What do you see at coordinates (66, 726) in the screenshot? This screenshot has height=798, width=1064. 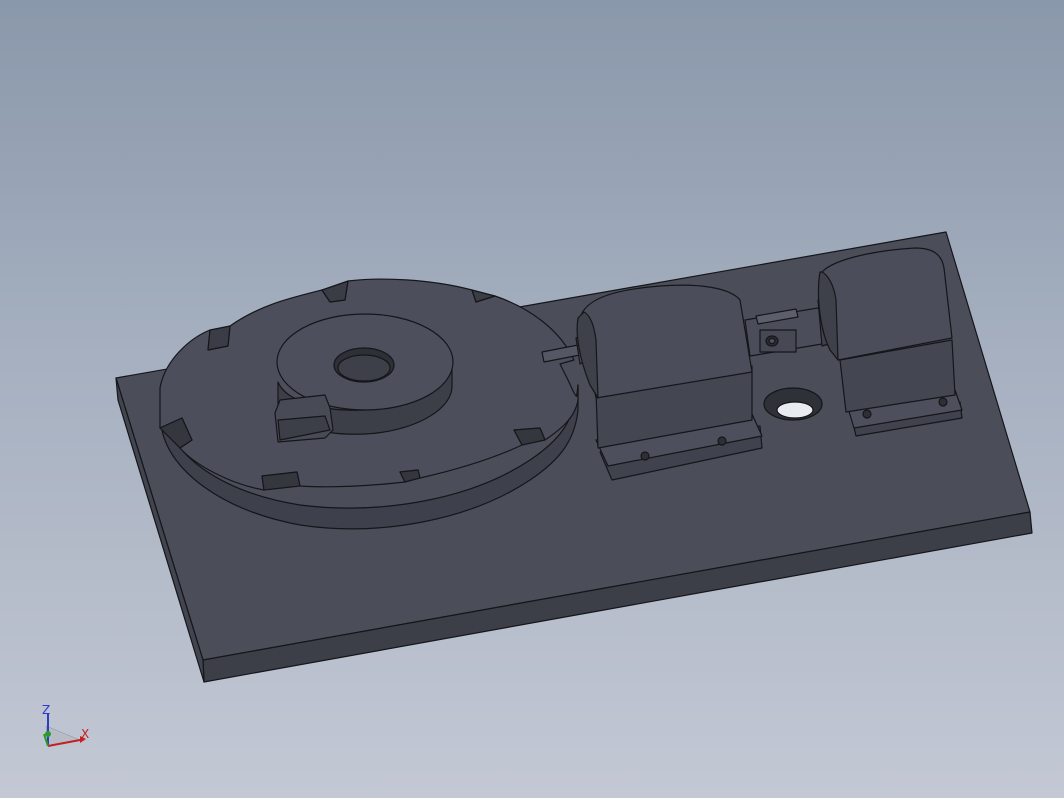 I see `orientation-triad: Z X` at bounding box center [66, 726].